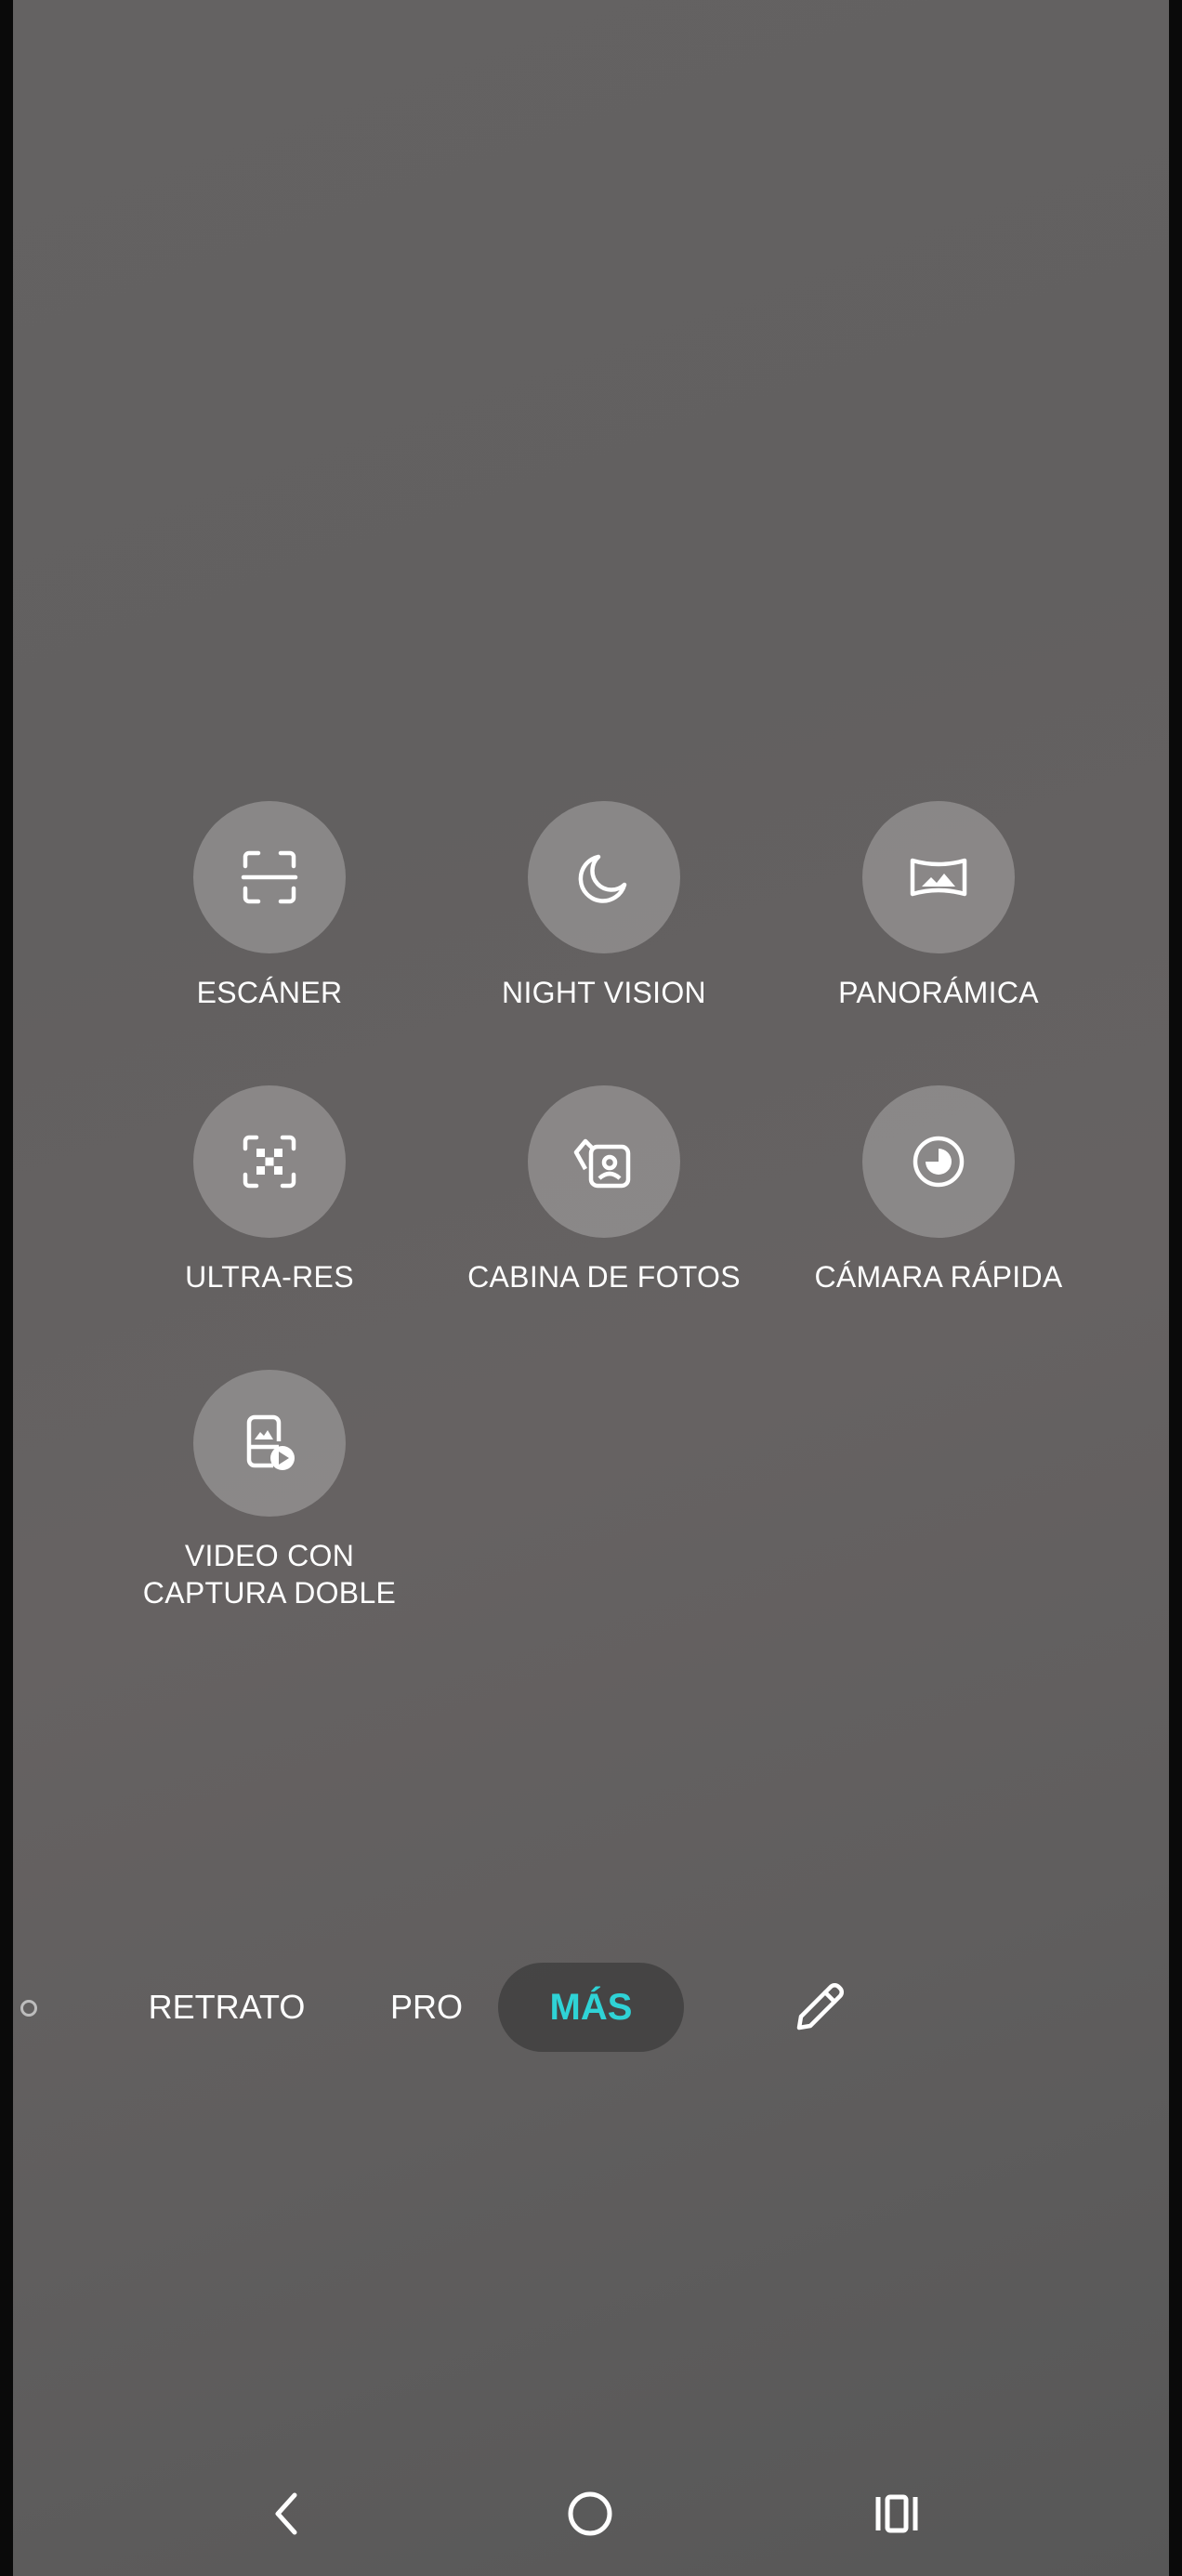 The width and height of the screenshot is (1182, 2576). I want to click on mode-scanner-button, so click(269, 877).